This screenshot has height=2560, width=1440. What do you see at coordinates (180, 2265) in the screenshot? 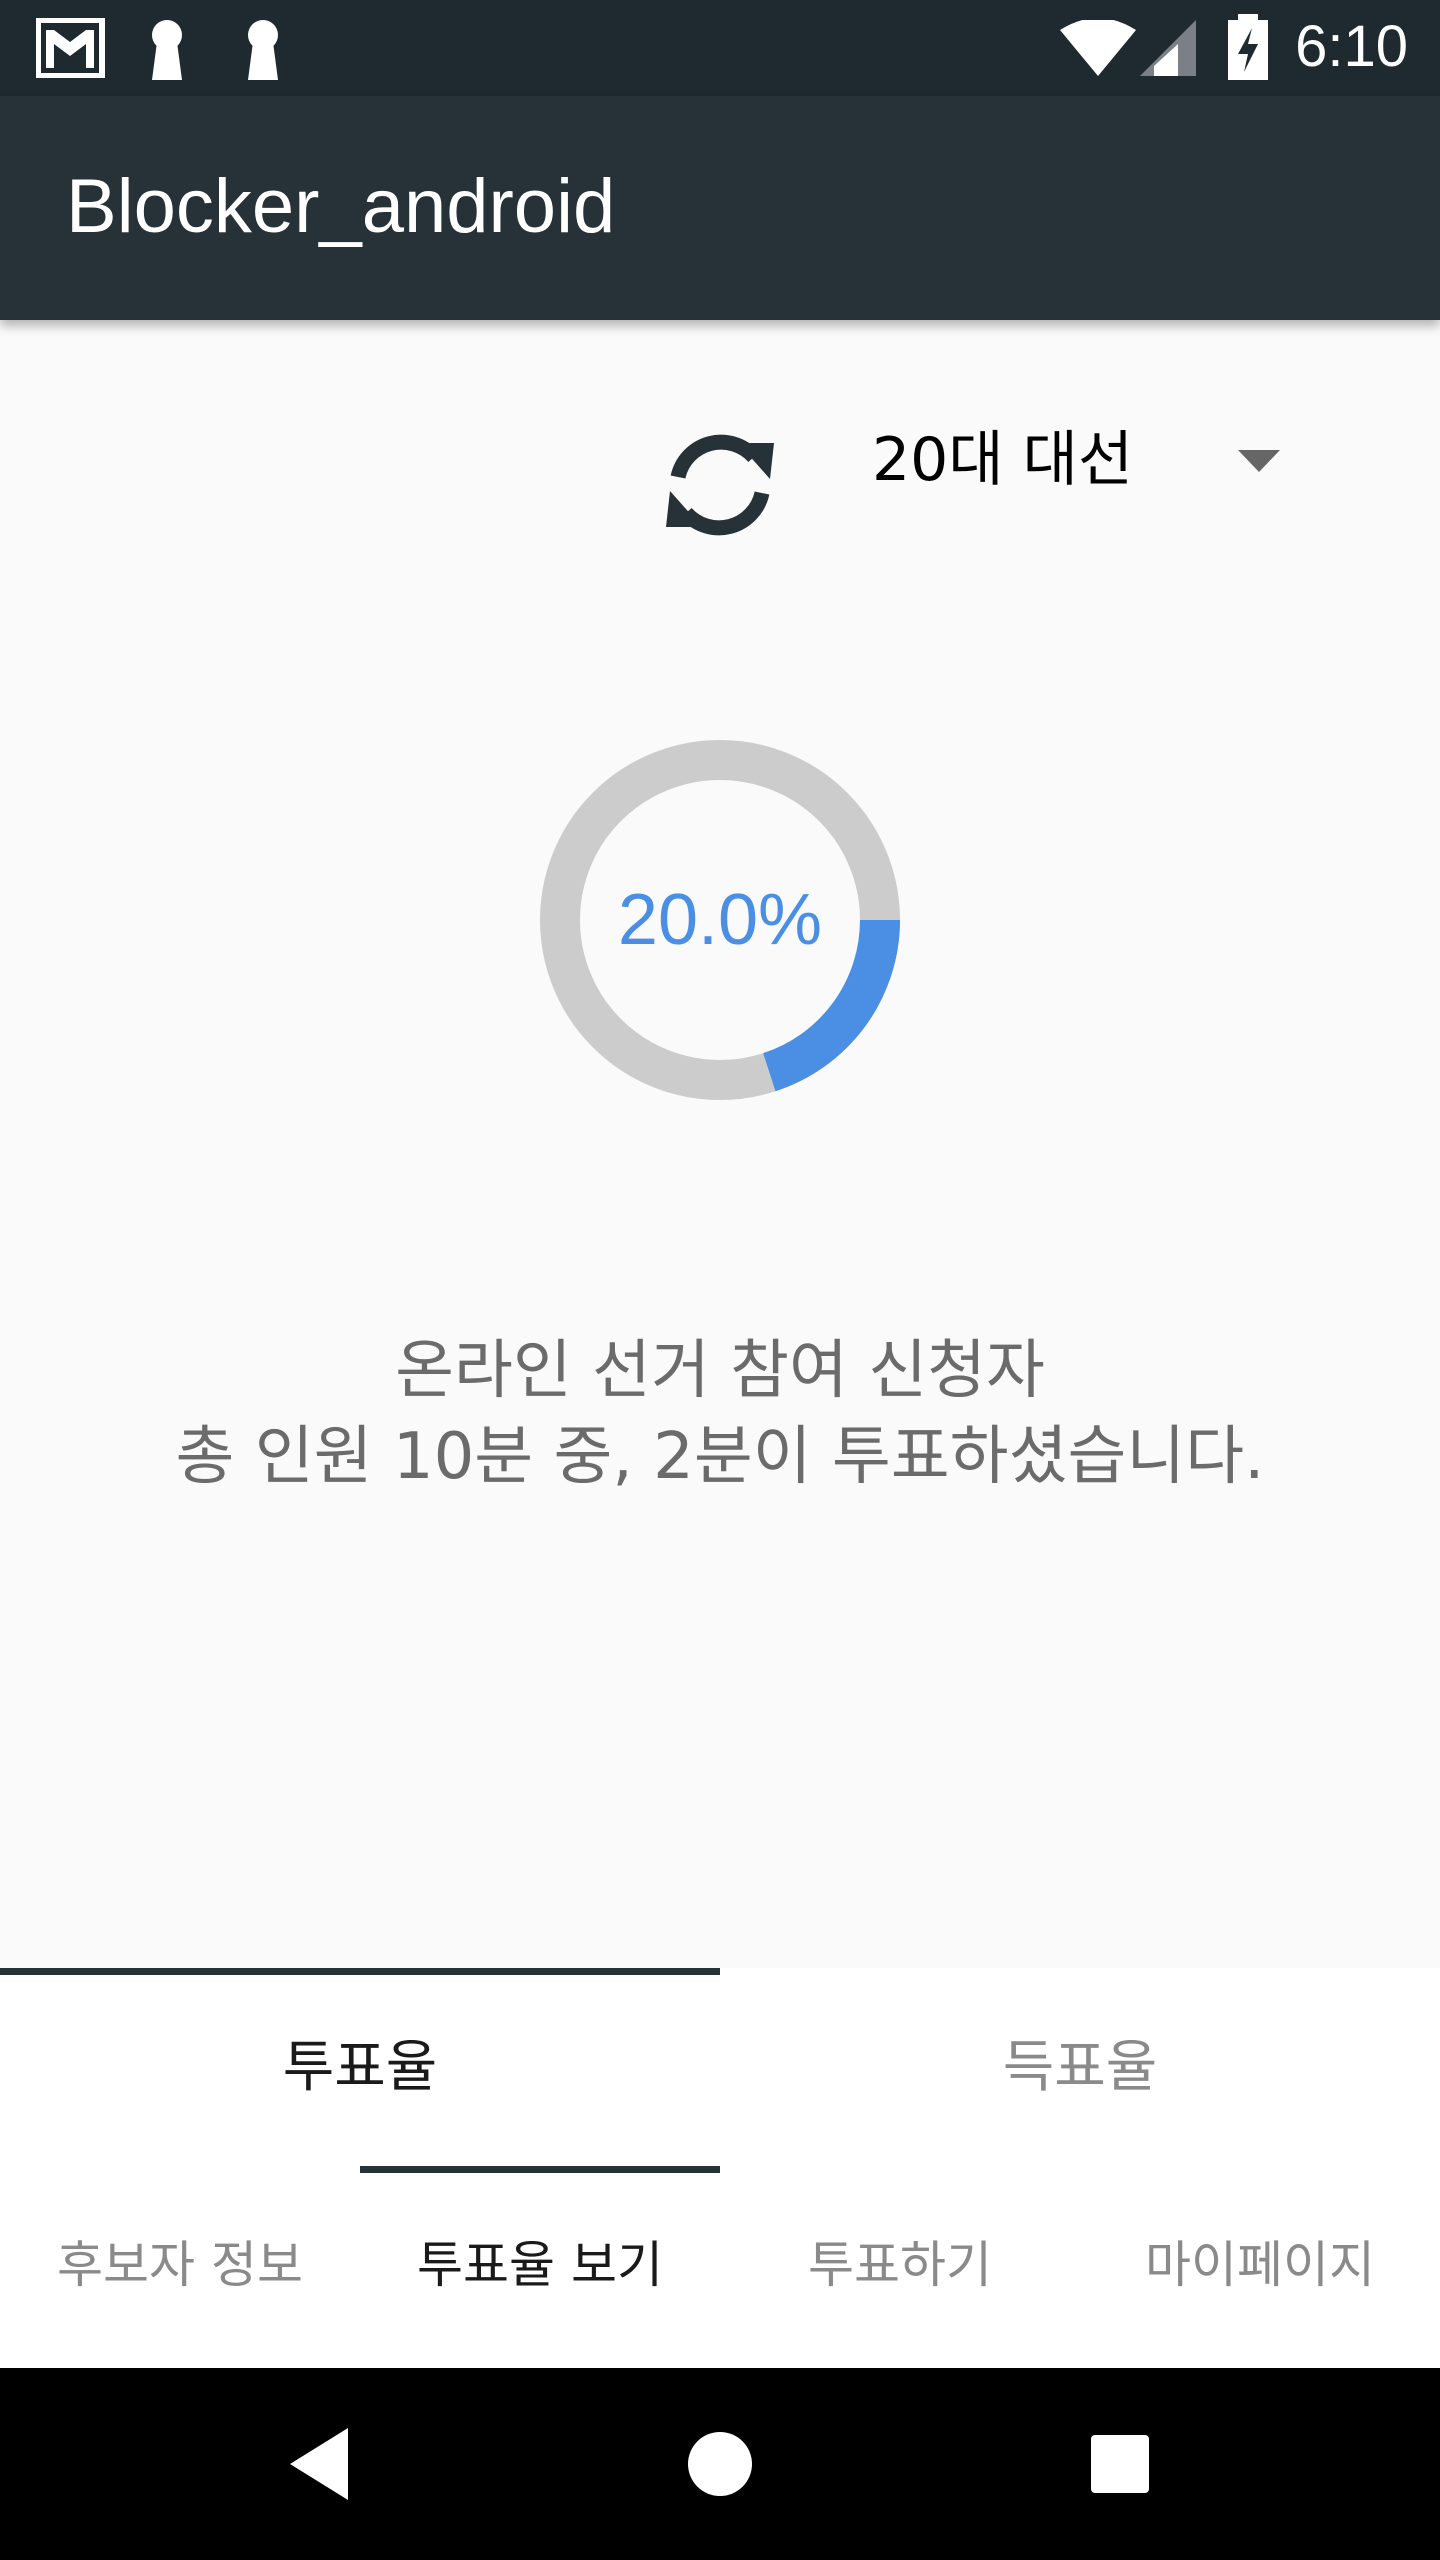
I see `nav-item-candidate-info: 후보자 정보` at bounding box center [180, 2265].